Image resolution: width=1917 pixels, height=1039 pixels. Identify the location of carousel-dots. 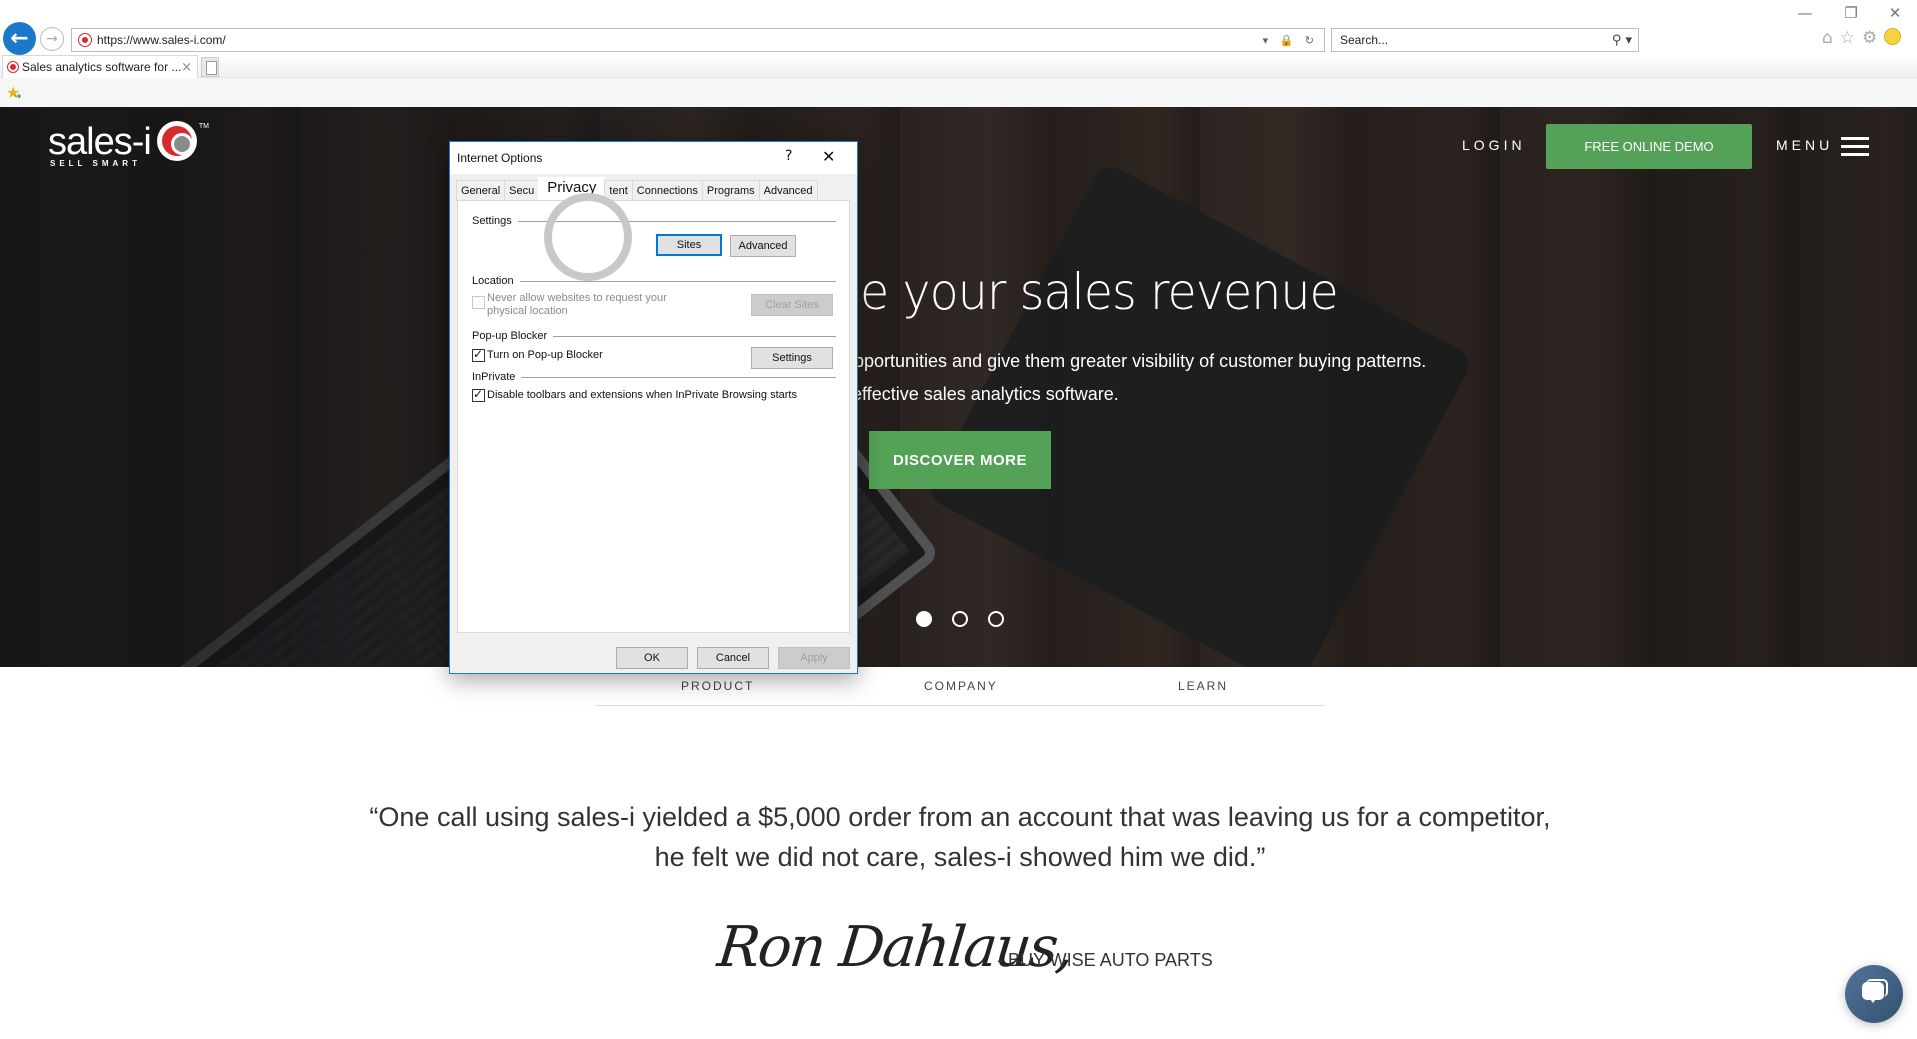
(960, 619).